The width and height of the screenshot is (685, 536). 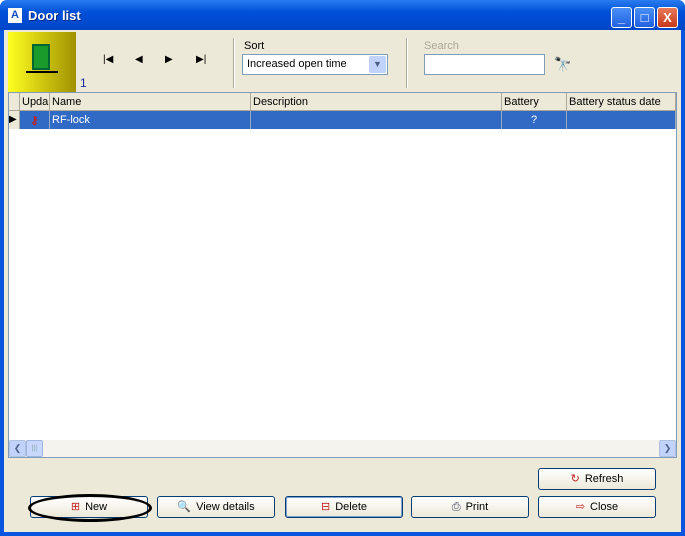 What do you see at coordinates (377, 64) in the screenshot?
I see `chevron-down-icon: ▼` at bounding box center [377, 64].